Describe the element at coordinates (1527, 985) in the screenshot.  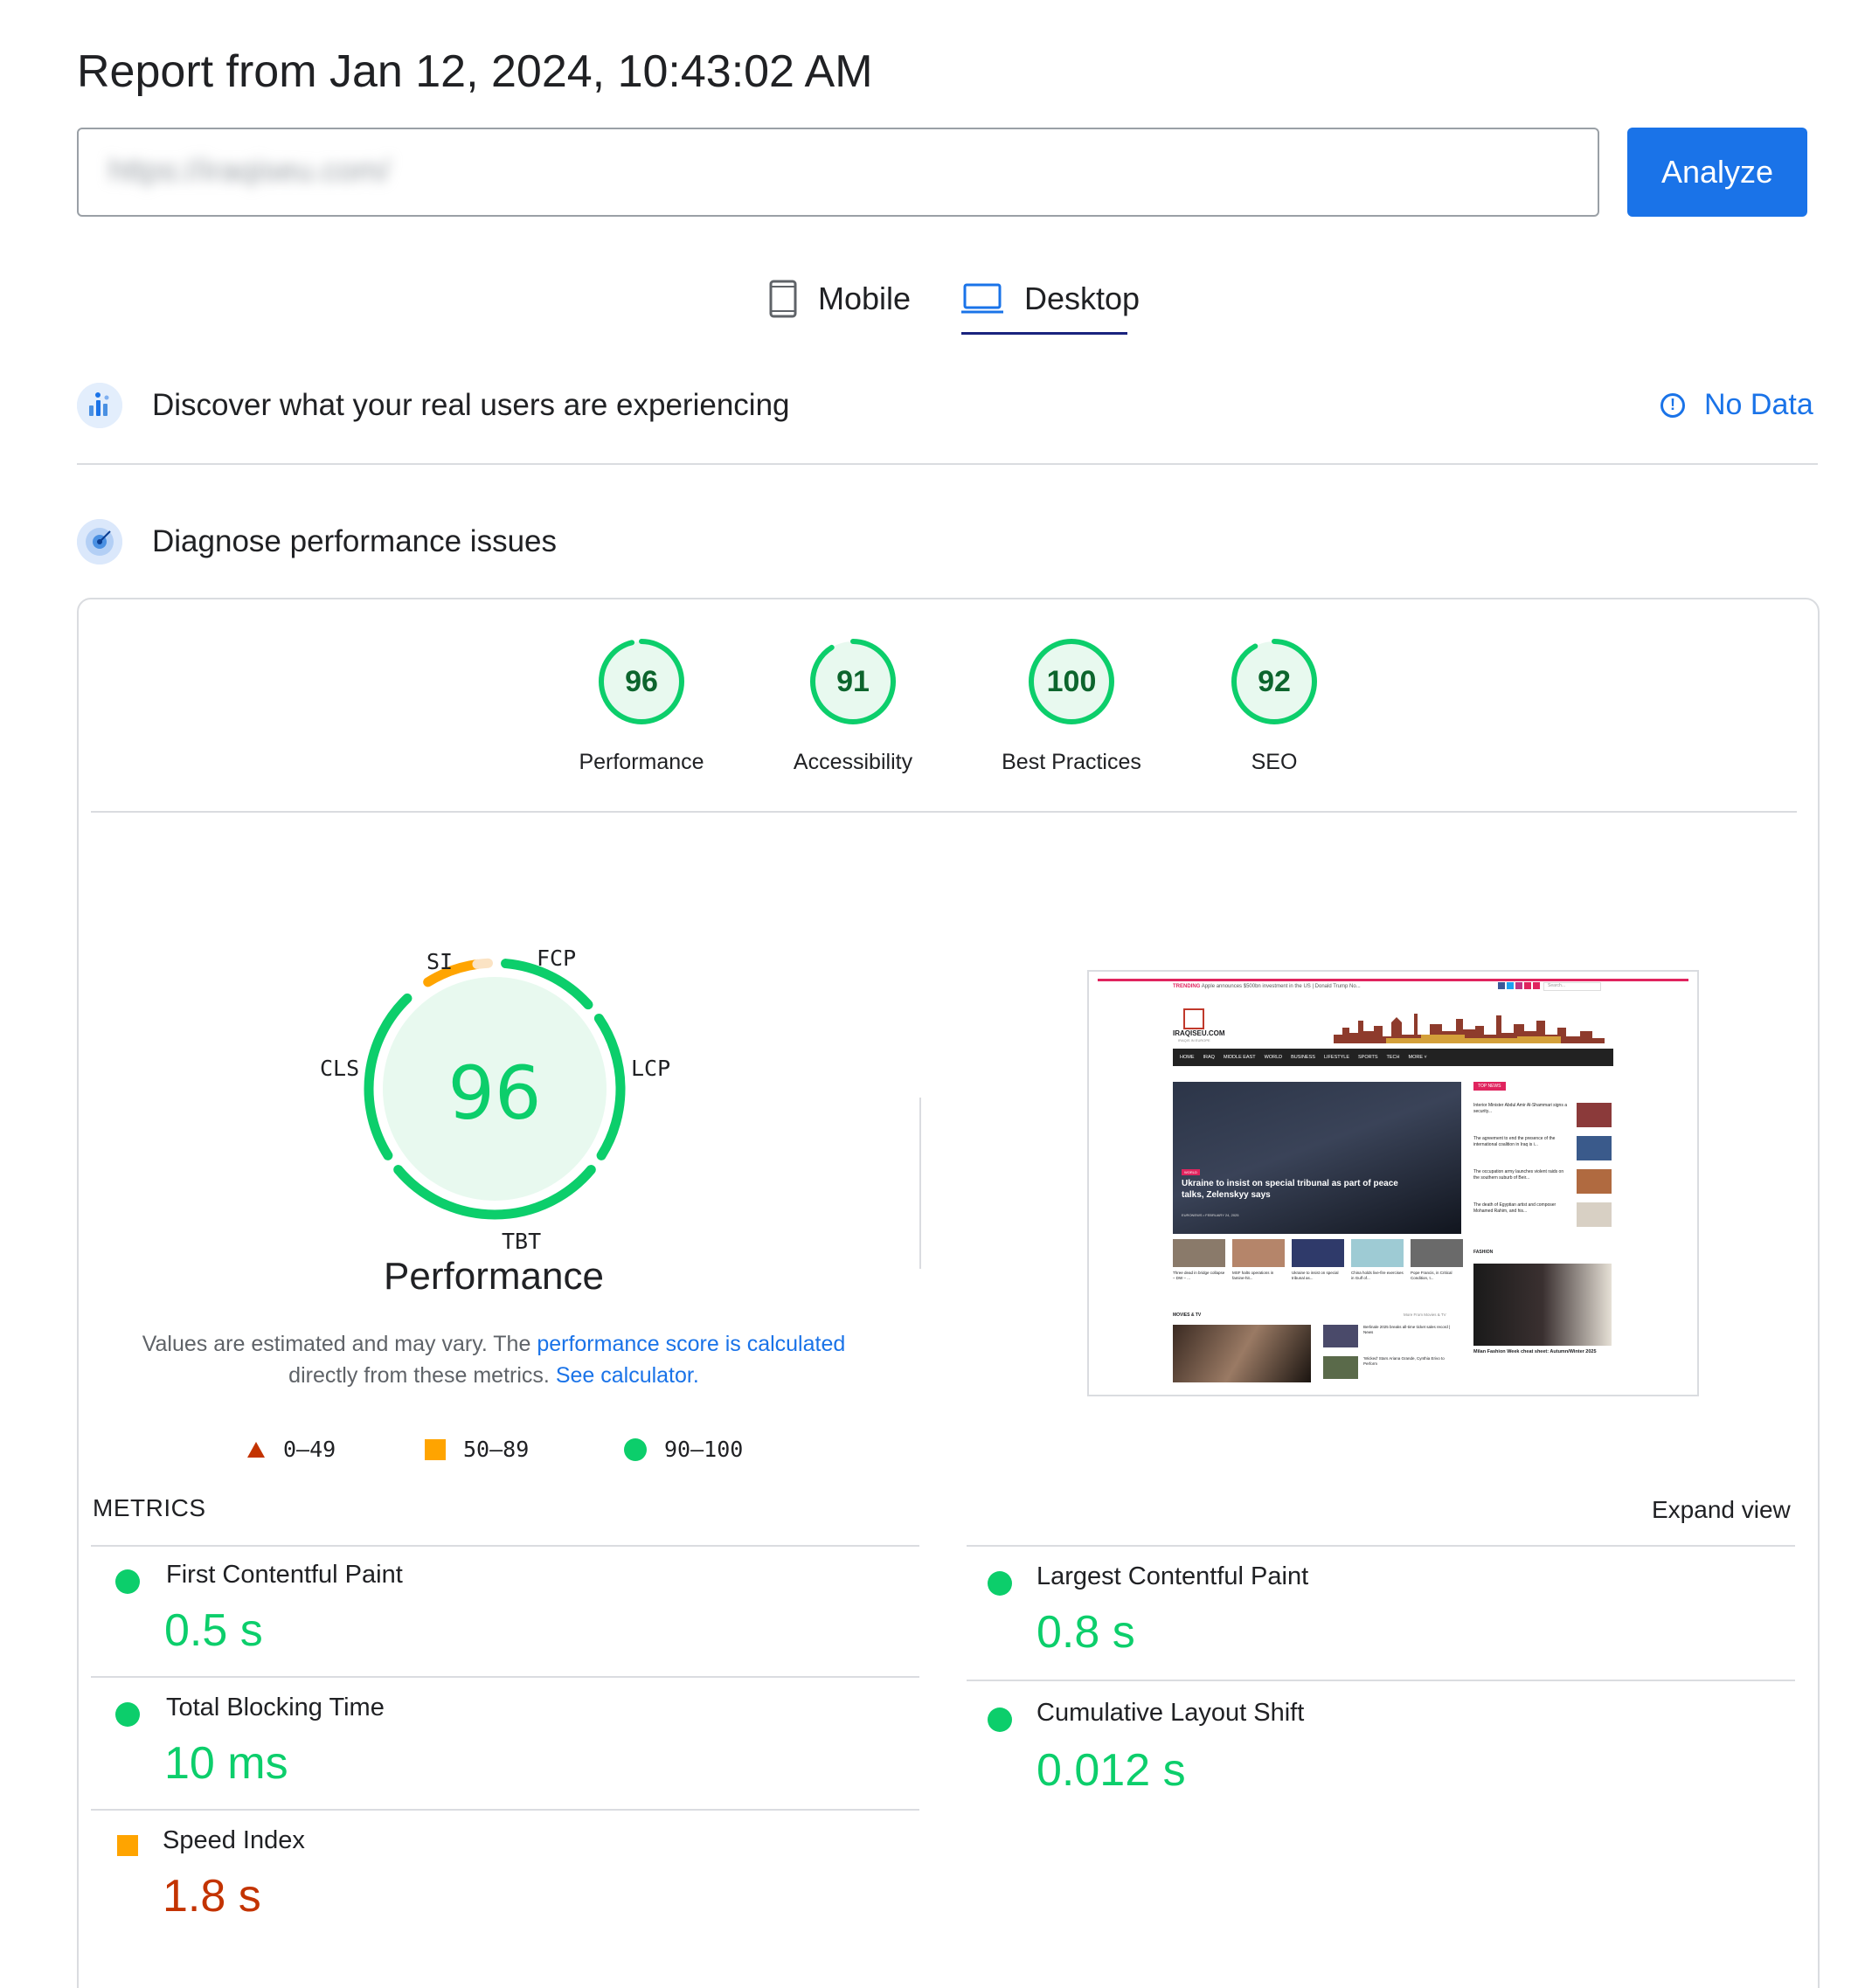
I see `youtube-icon` at that location.